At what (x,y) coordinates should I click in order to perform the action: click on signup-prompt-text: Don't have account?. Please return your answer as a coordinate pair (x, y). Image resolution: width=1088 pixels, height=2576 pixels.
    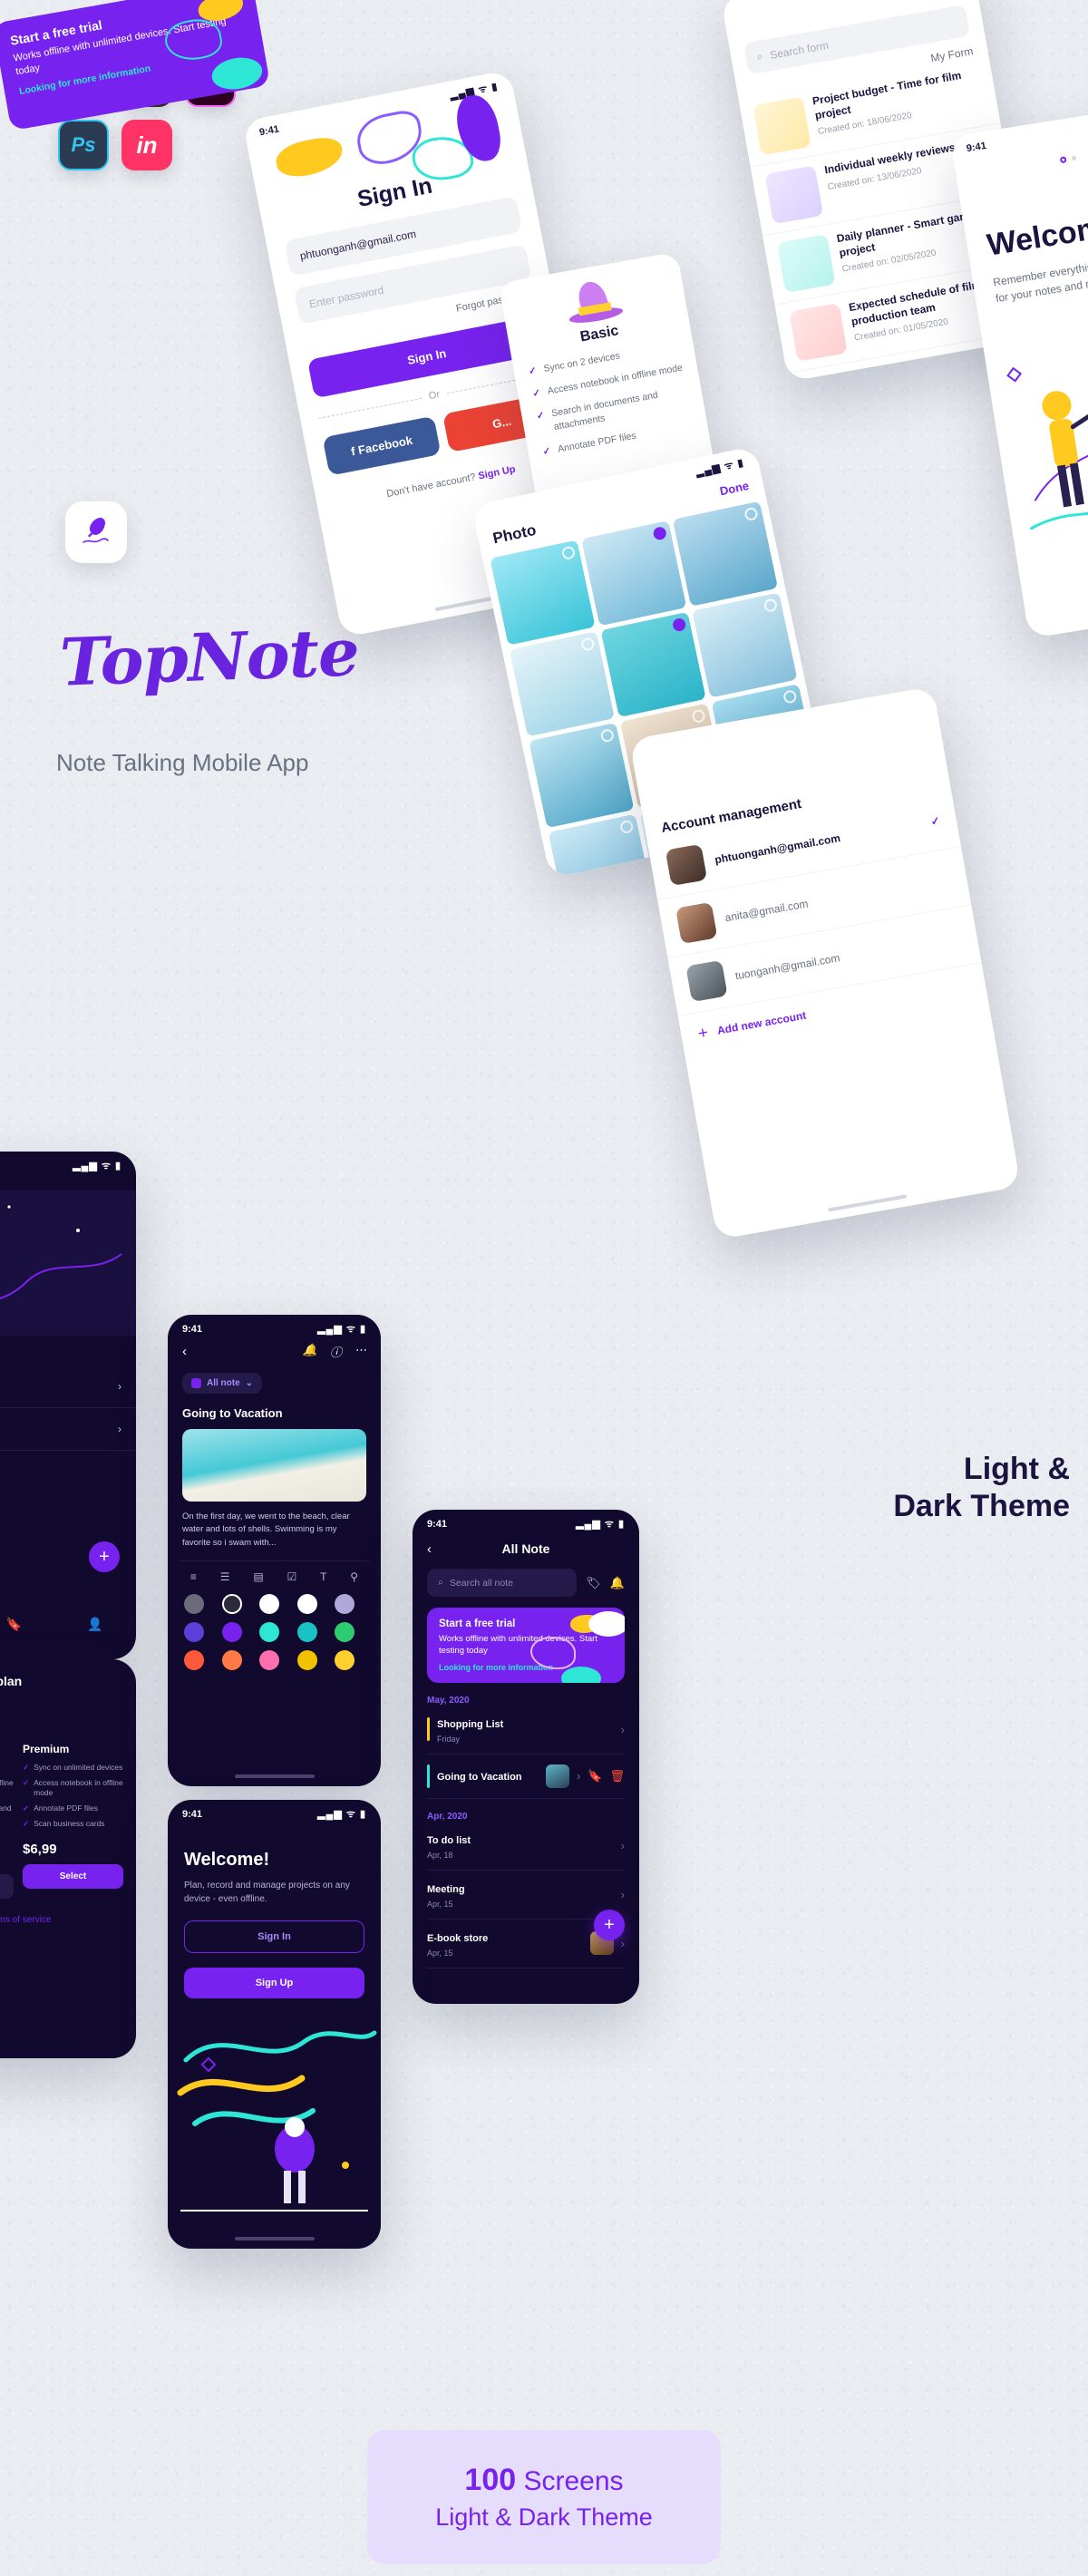
    Looking at the image, I should click on (431, 486).